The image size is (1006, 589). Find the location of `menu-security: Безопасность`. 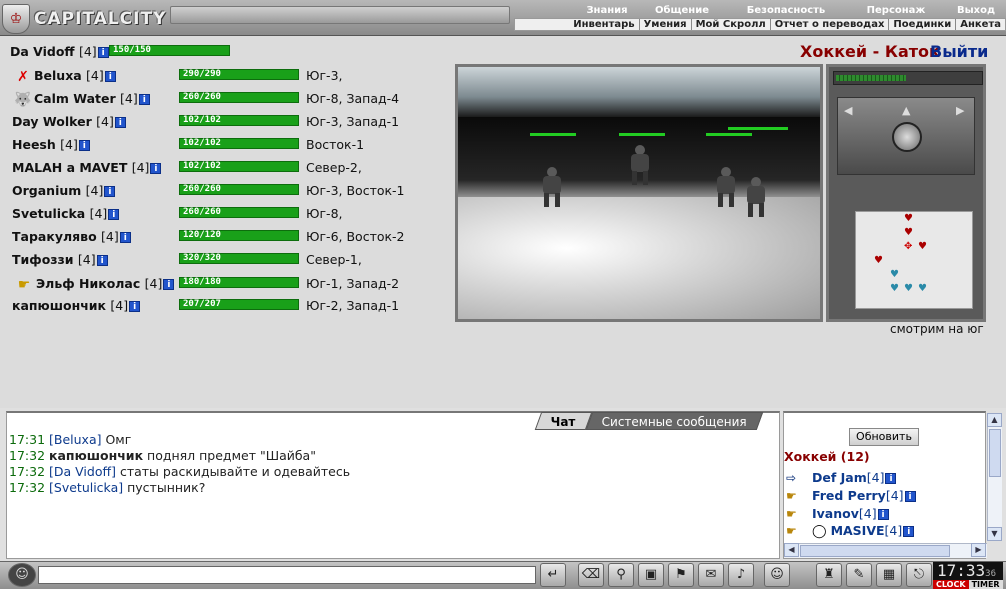

menu-security: Безопасность is located at coordinates (786, 11).